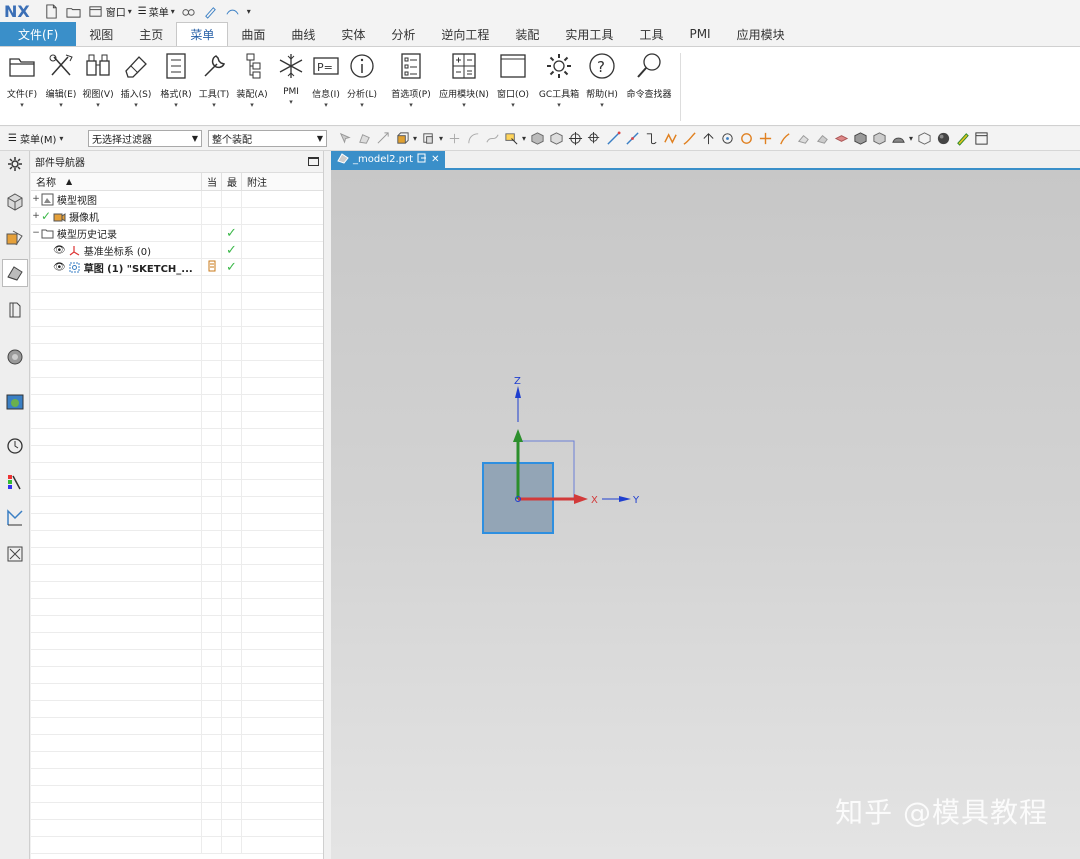  What do you see at coordinates (981, 139) in the screenshot?
I see `window-frame-icon` at bounding box center [981, 139].